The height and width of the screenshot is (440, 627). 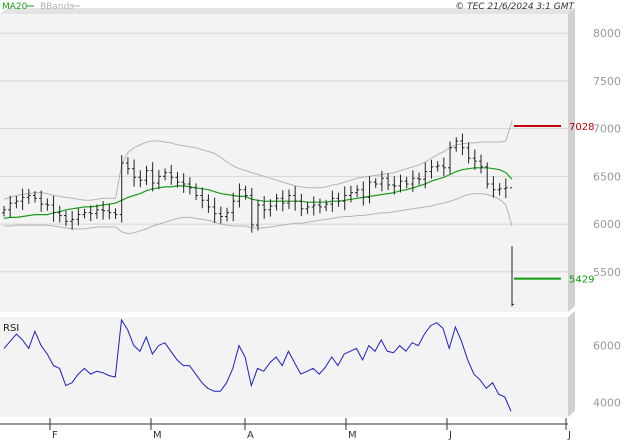 I want to click on x-axis-label: A, so click(x=250, y=435).